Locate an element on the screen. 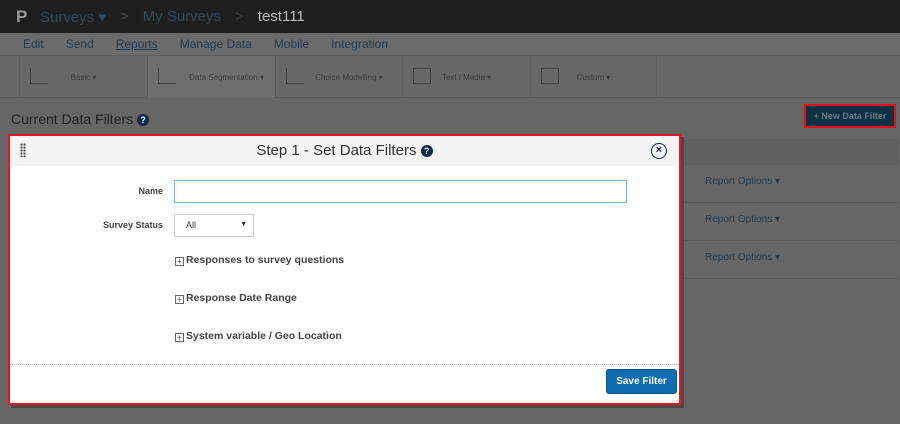 The height and width of the screenshot is (424, 900). survey-status-value: All is located at coordinates (191, 225).